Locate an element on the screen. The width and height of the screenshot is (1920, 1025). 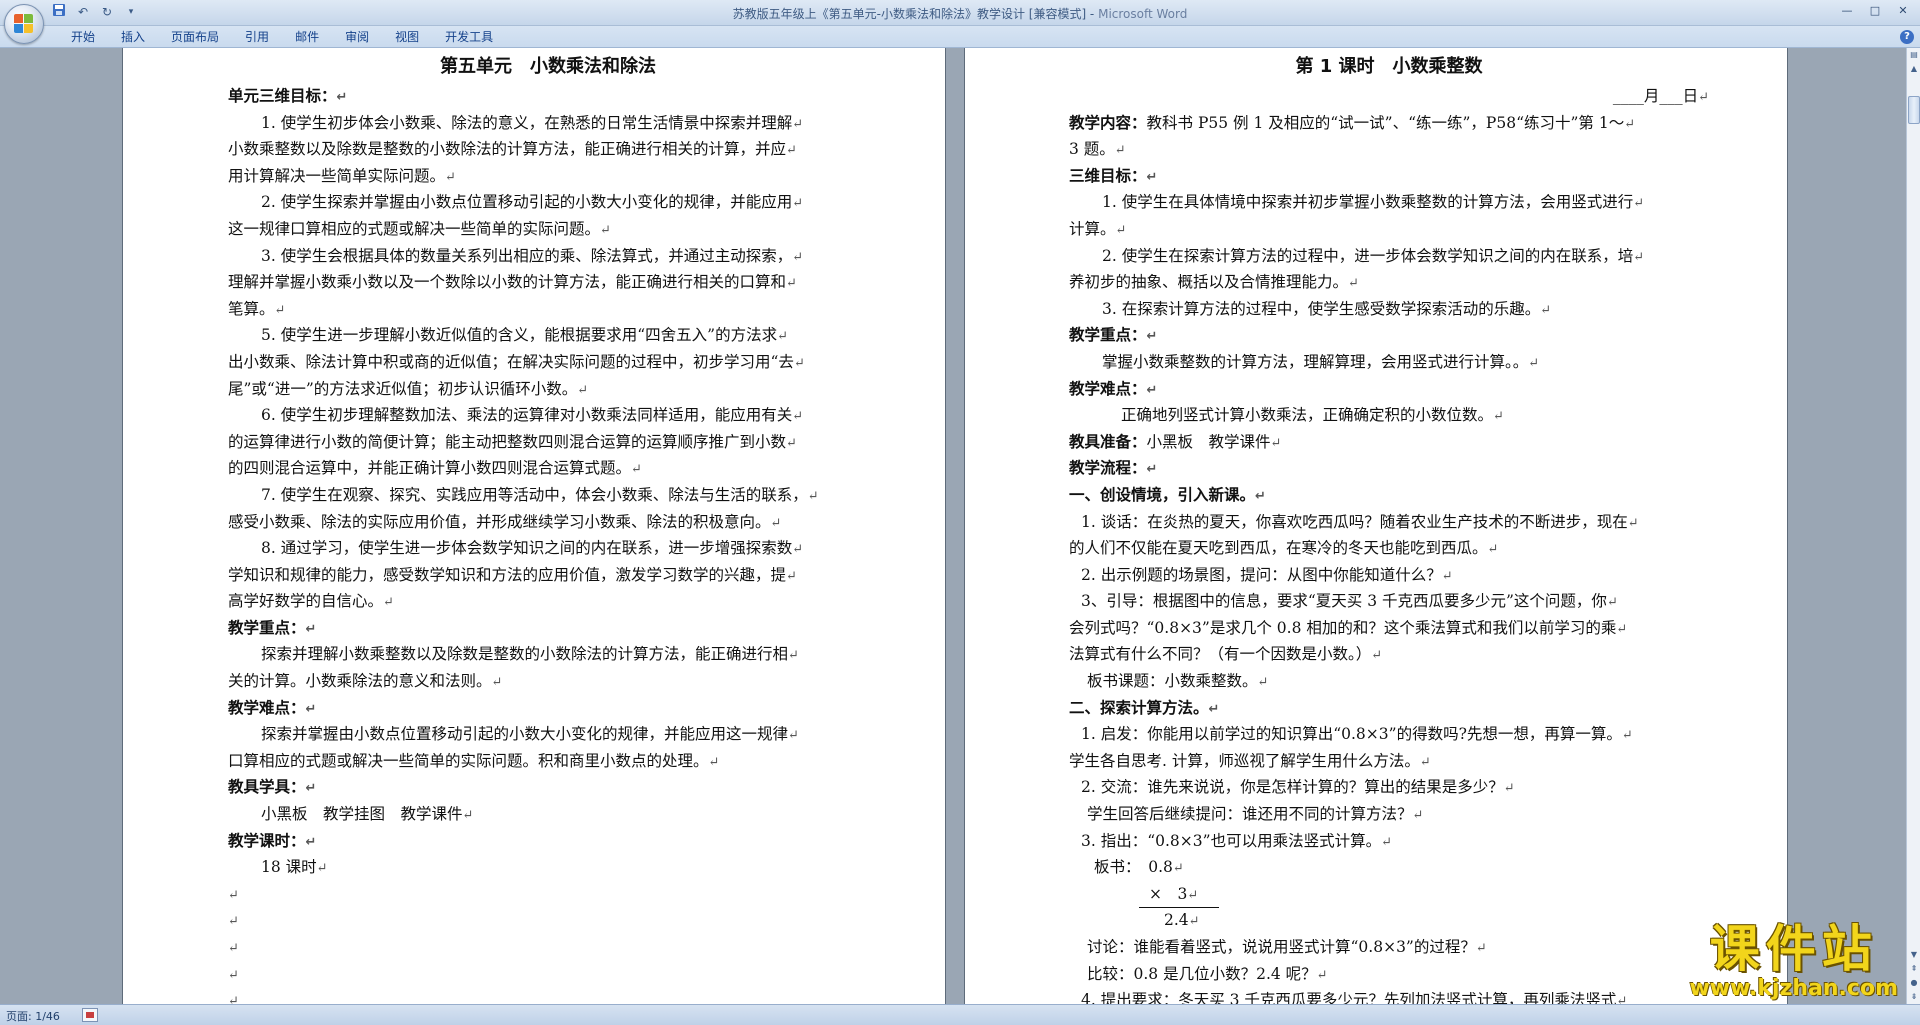
paragraph-line: 法算式有什么不同？（有一个因数是小数。）↵ is located at coordinates (1389, 654).